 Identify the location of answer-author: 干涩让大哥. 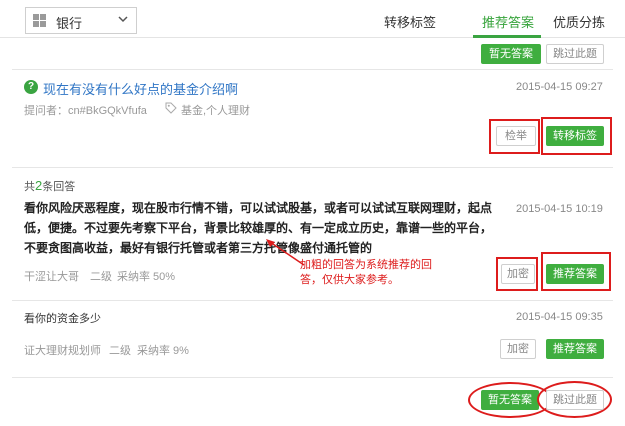
(51, 277).